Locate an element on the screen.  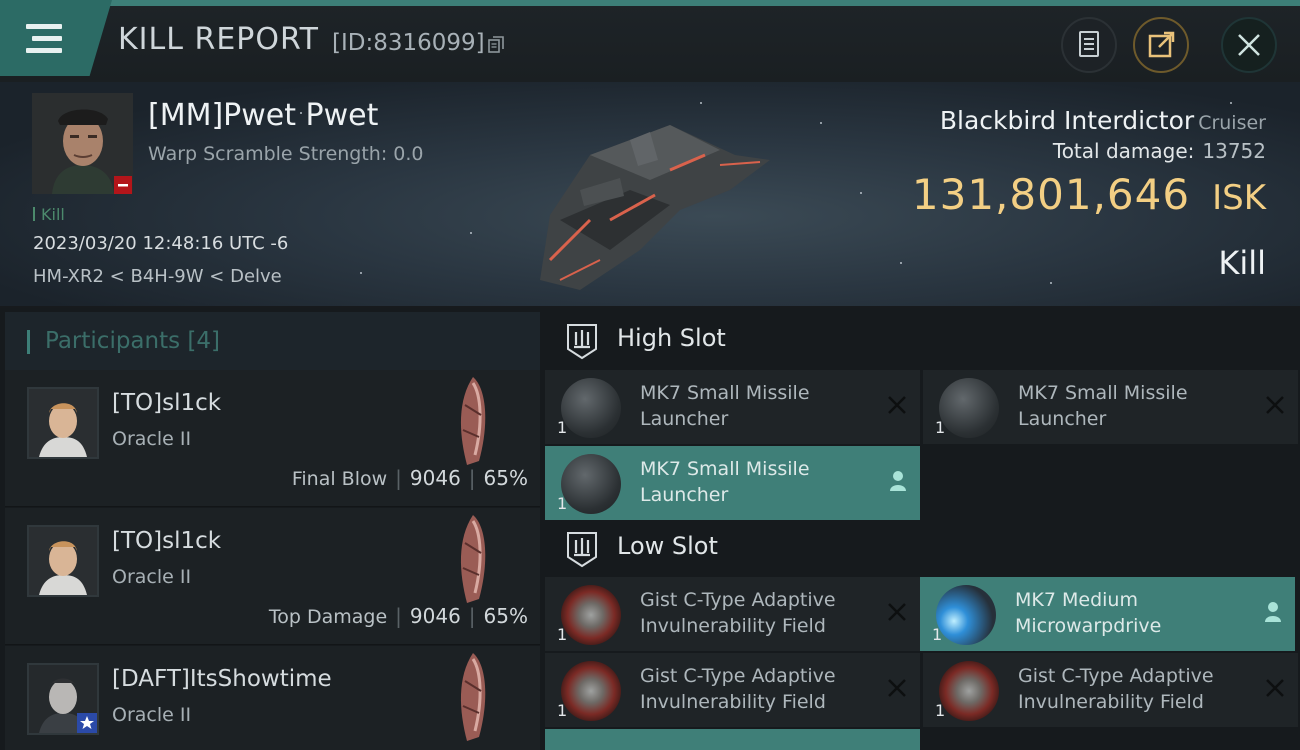
kill-location: HM-XR2 < B4H-9W < Delve is located at coordinates (157, 276).